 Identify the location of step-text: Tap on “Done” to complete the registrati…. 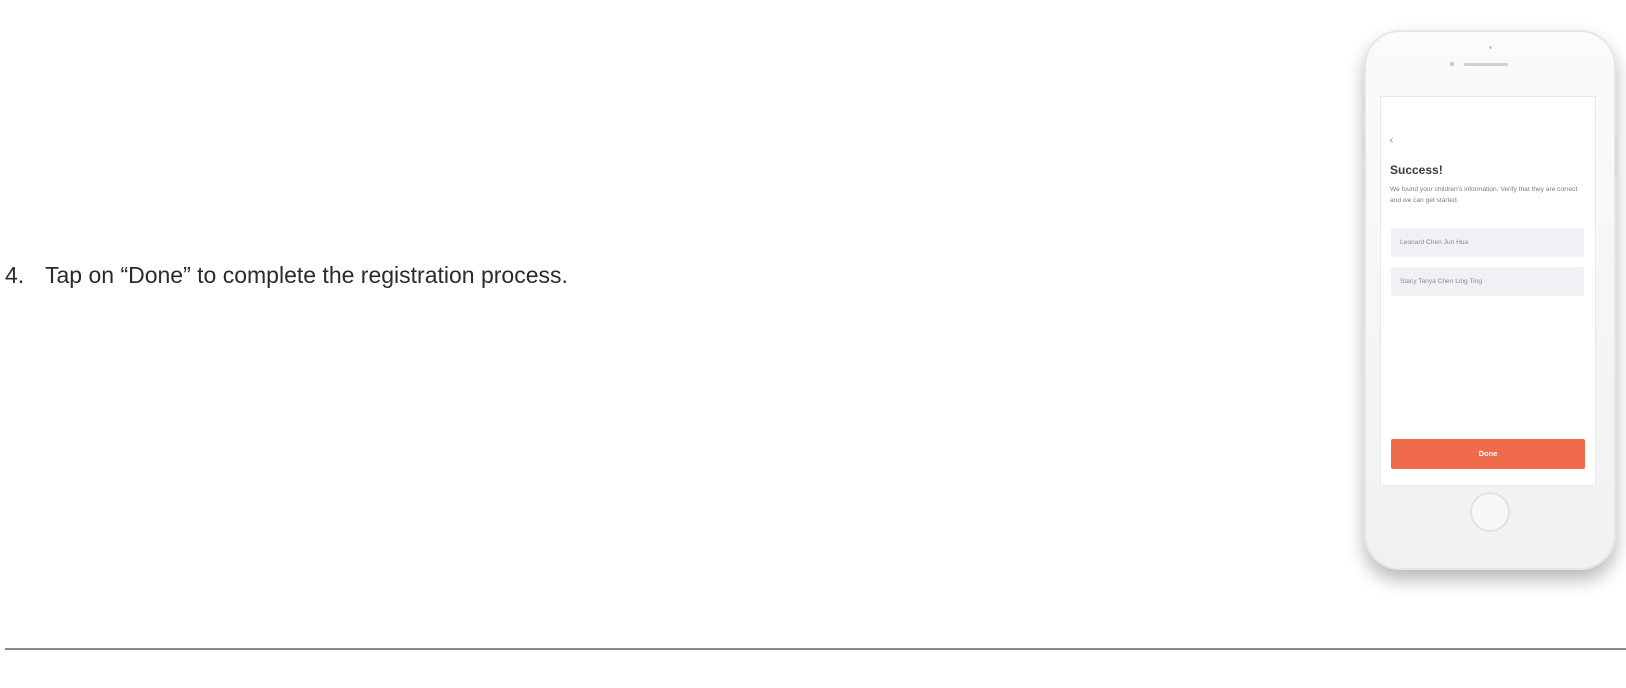
(306, 275).